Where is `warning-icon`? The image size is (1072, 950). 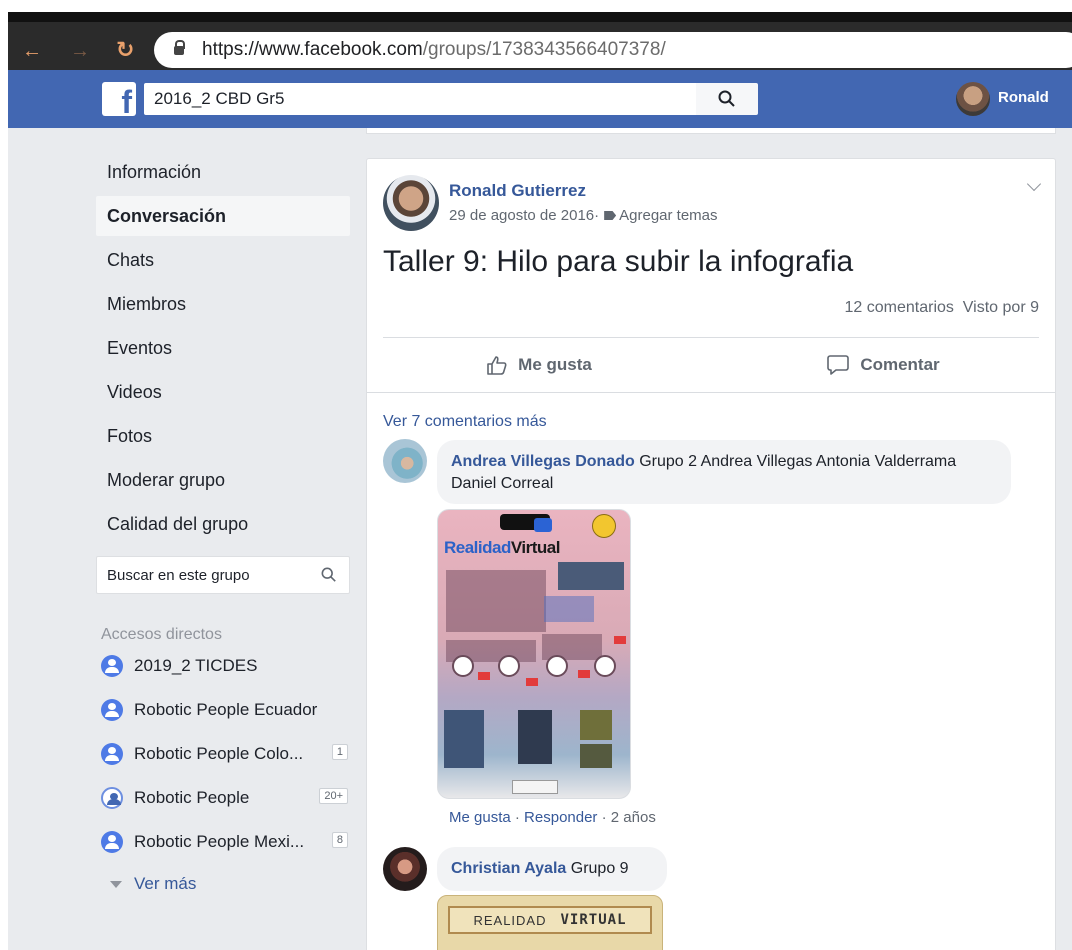
warning-icon is located at coordinates (604, 526).